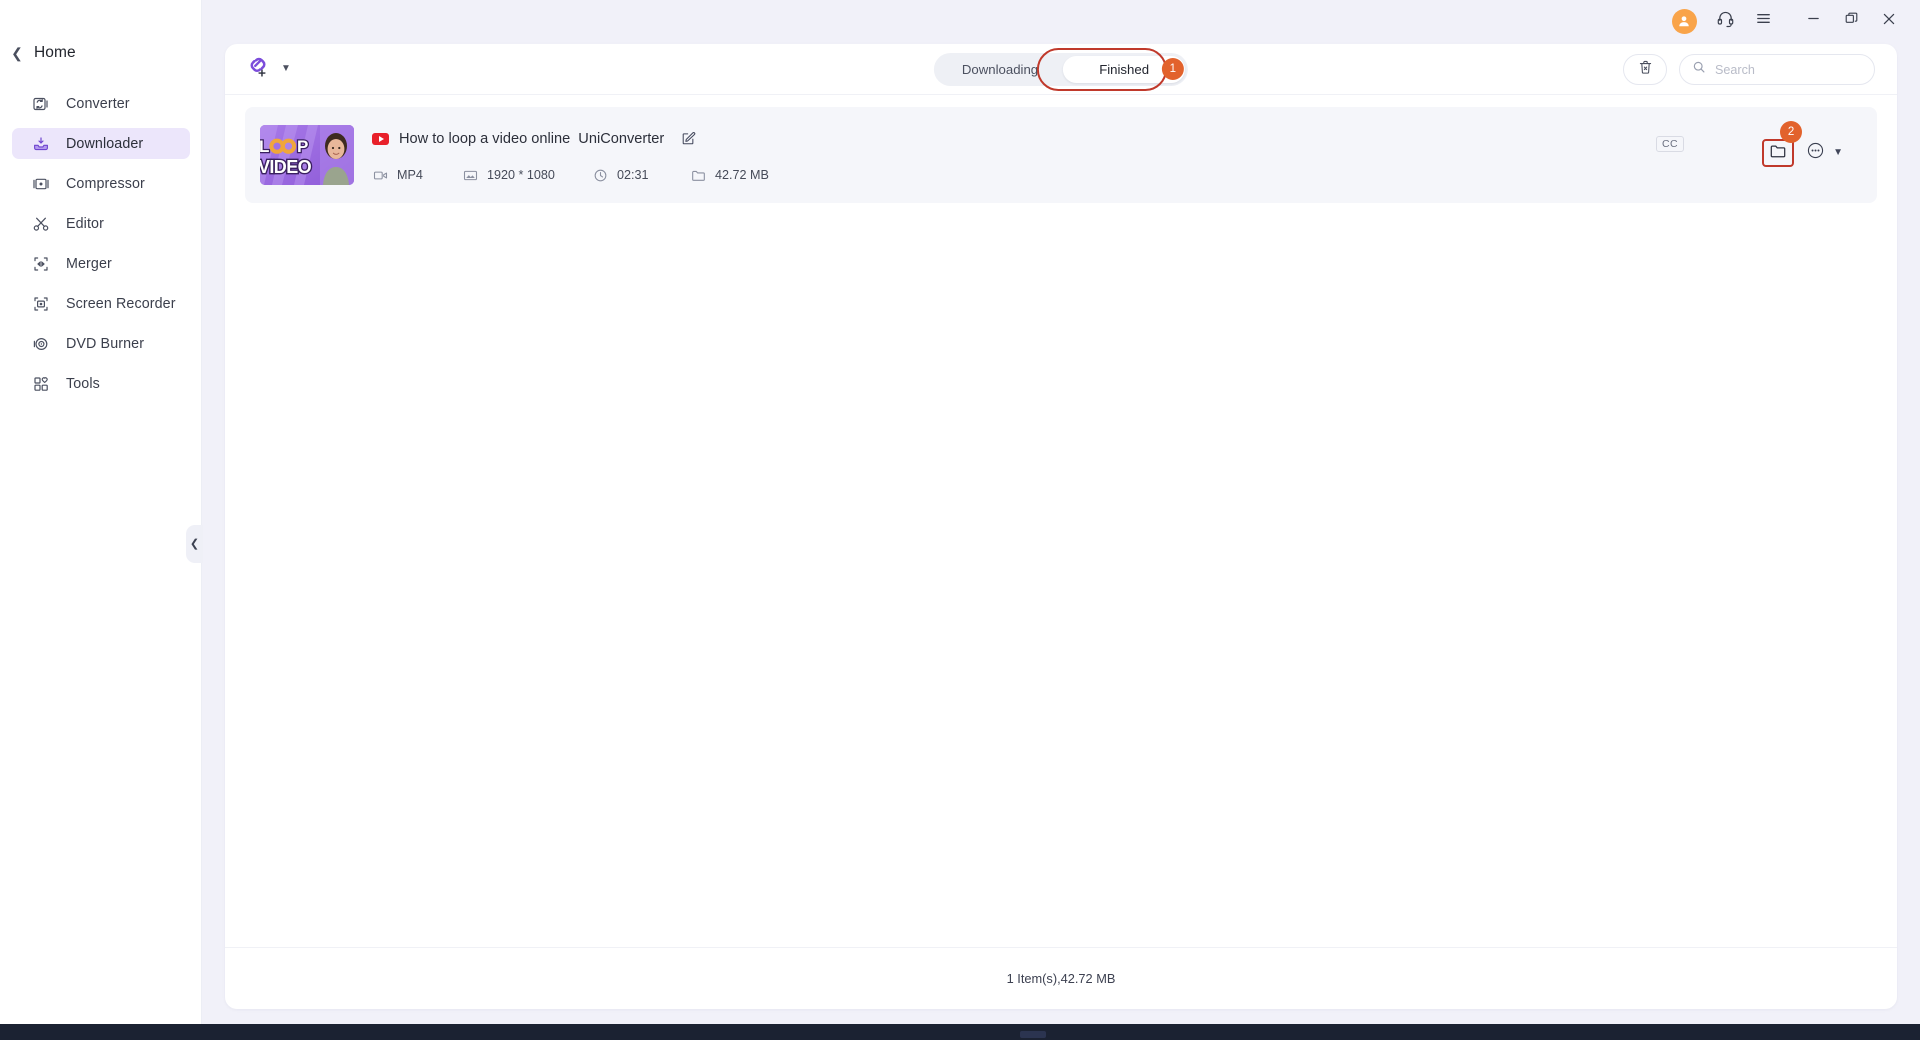 Image resolution: width=1920 pixels, height=1040 pixels. I want to click on sidebar-item-editor: Editor, so click(101, 223).